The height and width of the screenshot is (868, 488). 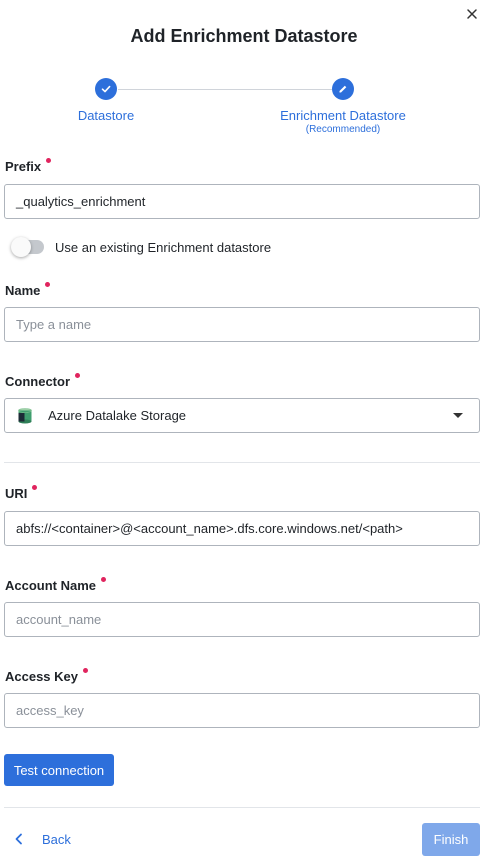 What do you see at coordinates (451, 839) in the screenshot?
I see `finish-button: Finish` at bounding box center [451, 839].